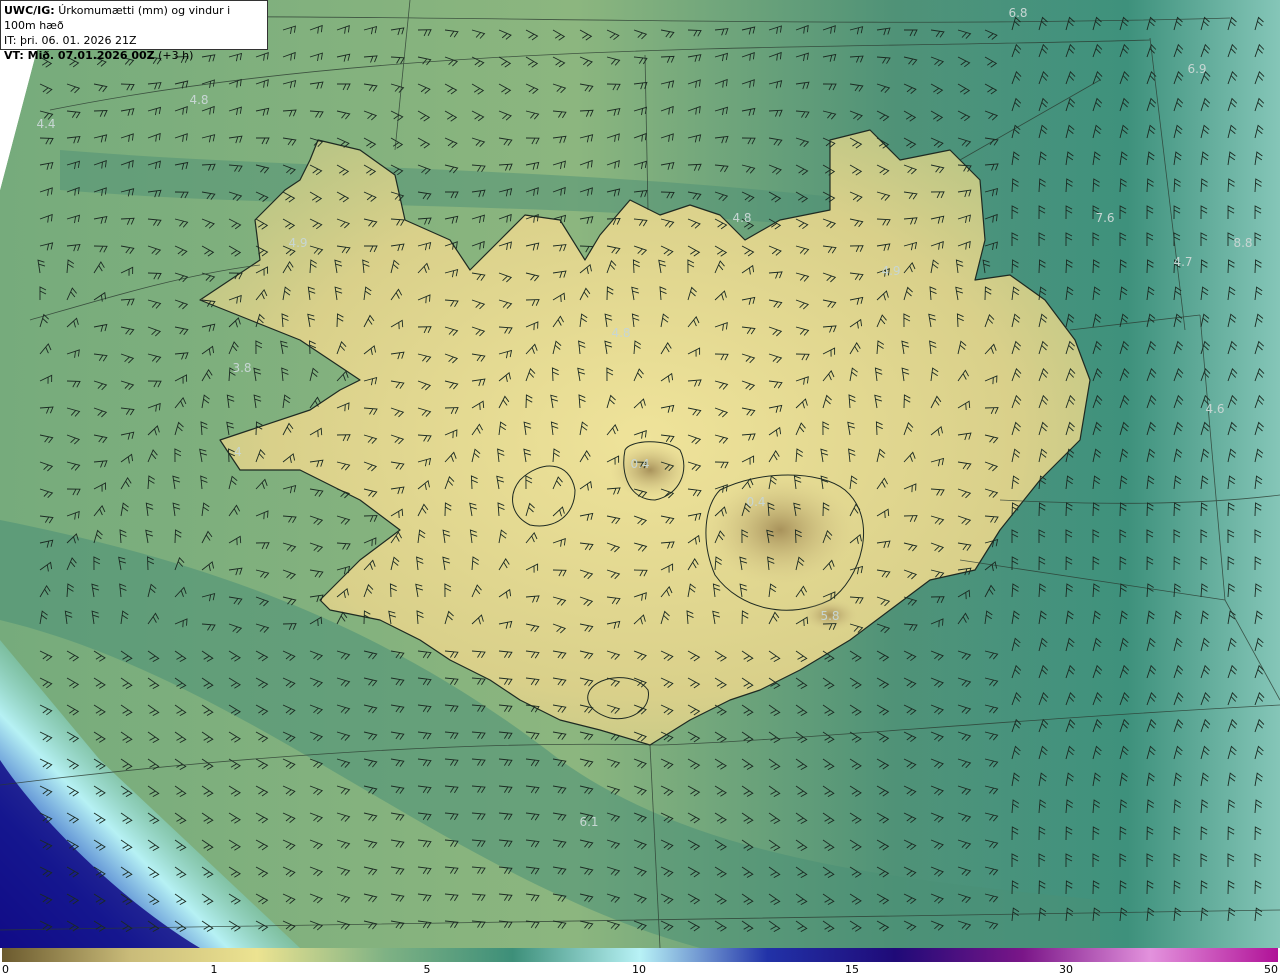 The image size is (1280, 978). Describe the element at coordinates (639, 969) in the screenshot. I see `legend-label-10: 10` at that location.